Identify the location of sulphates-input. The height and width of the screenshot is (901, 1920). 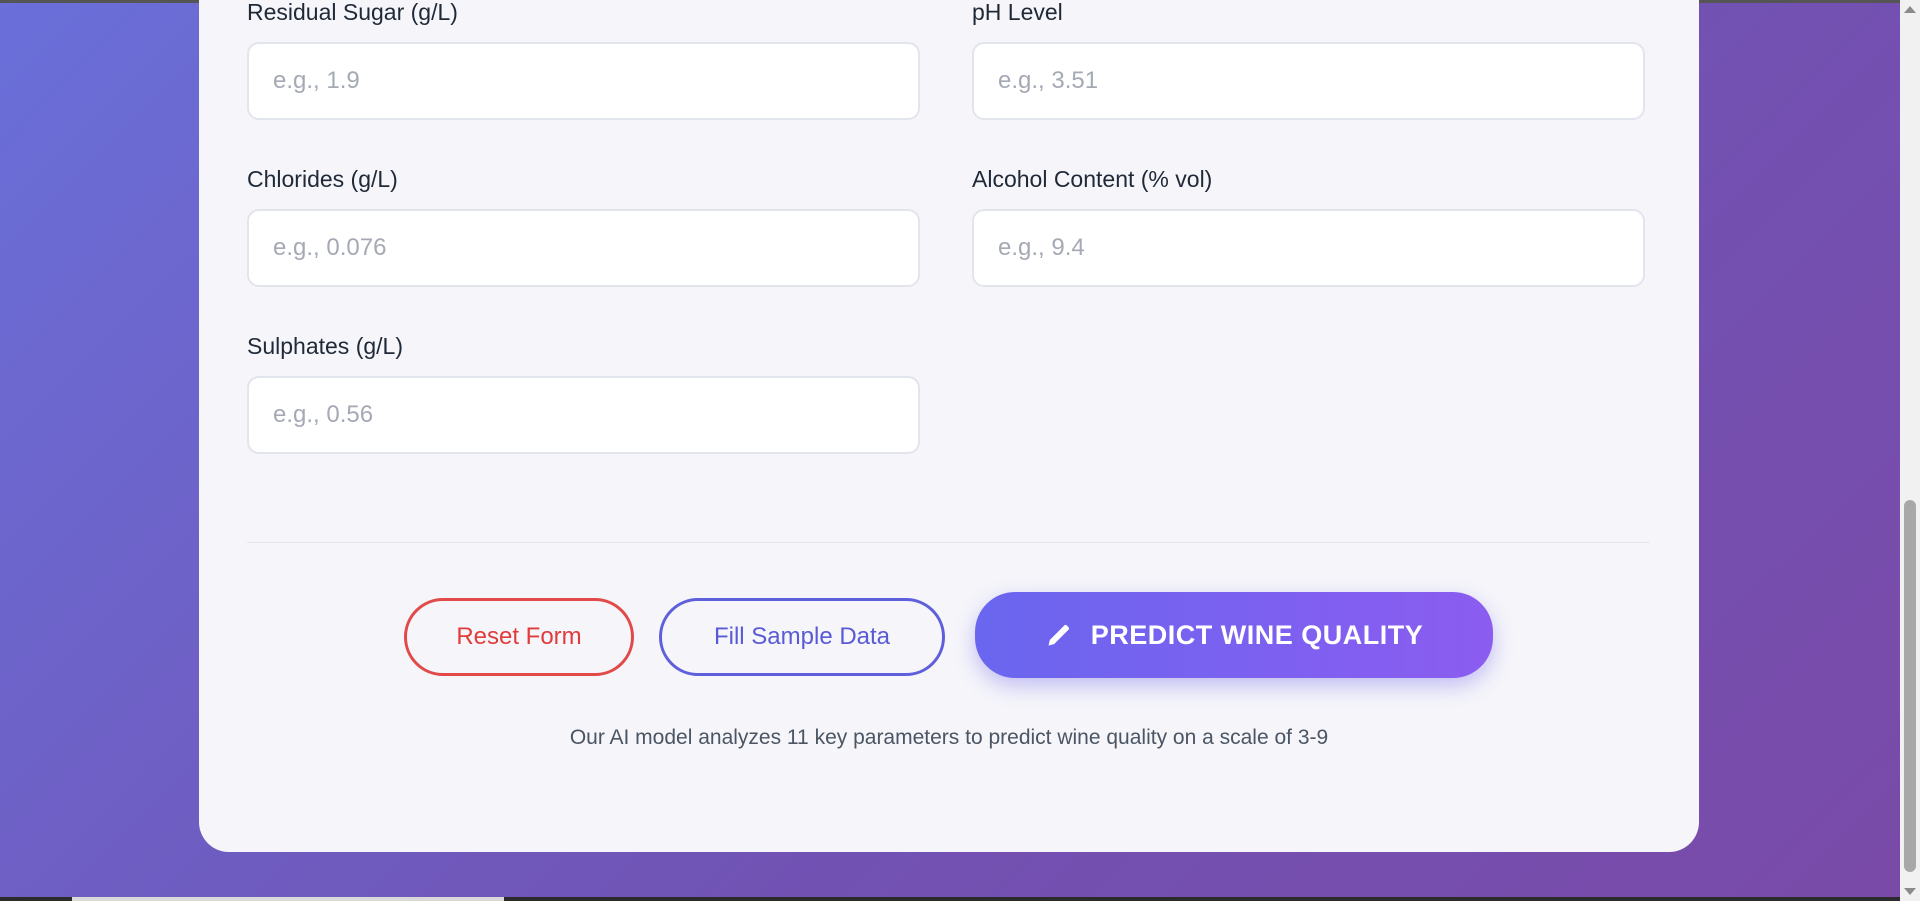
(583, 415).